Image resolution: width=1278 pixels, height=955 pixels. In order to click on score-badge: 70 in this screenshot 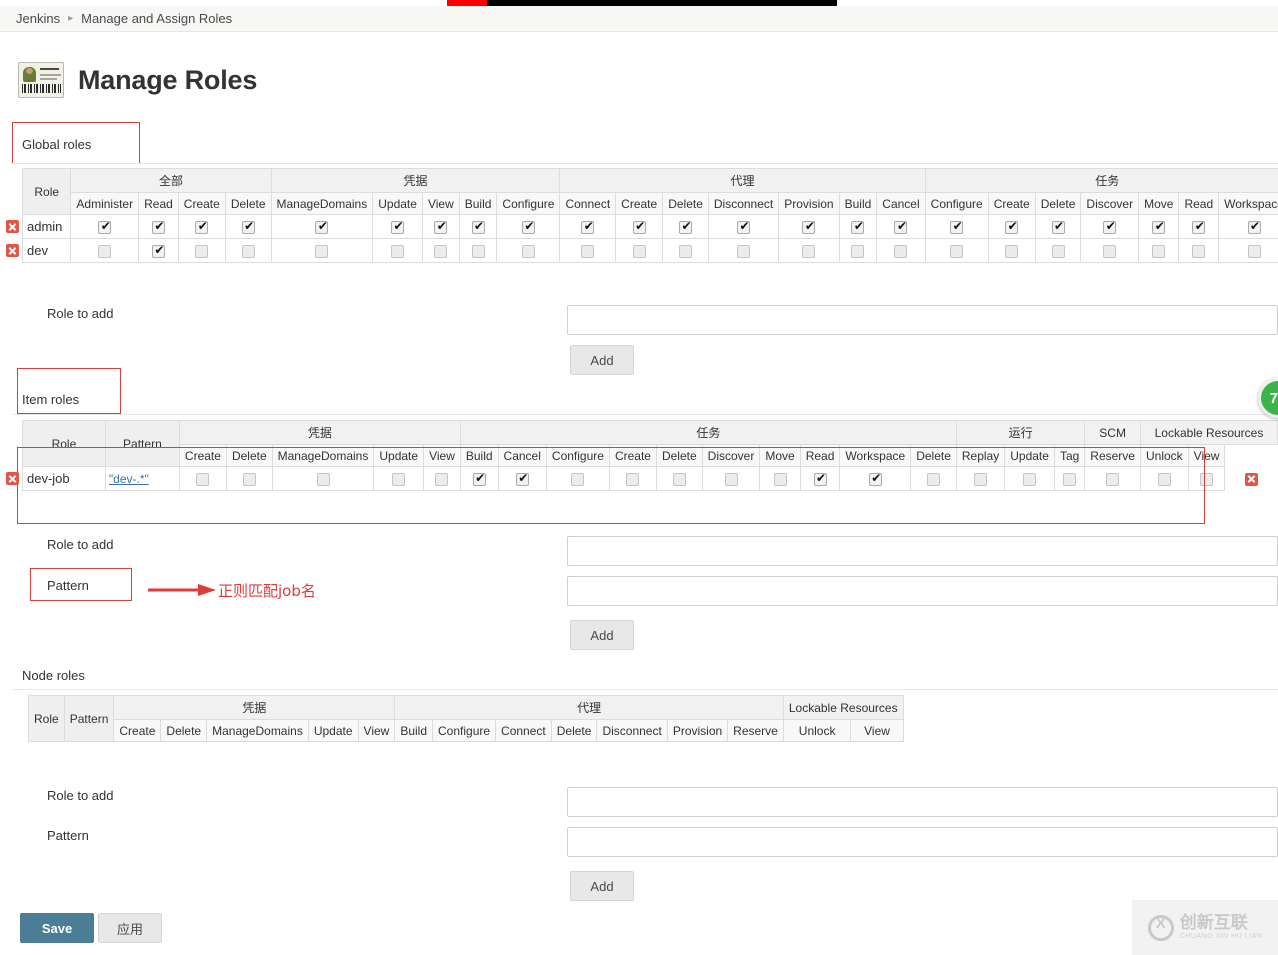, I will do `click(1268, 398)`.